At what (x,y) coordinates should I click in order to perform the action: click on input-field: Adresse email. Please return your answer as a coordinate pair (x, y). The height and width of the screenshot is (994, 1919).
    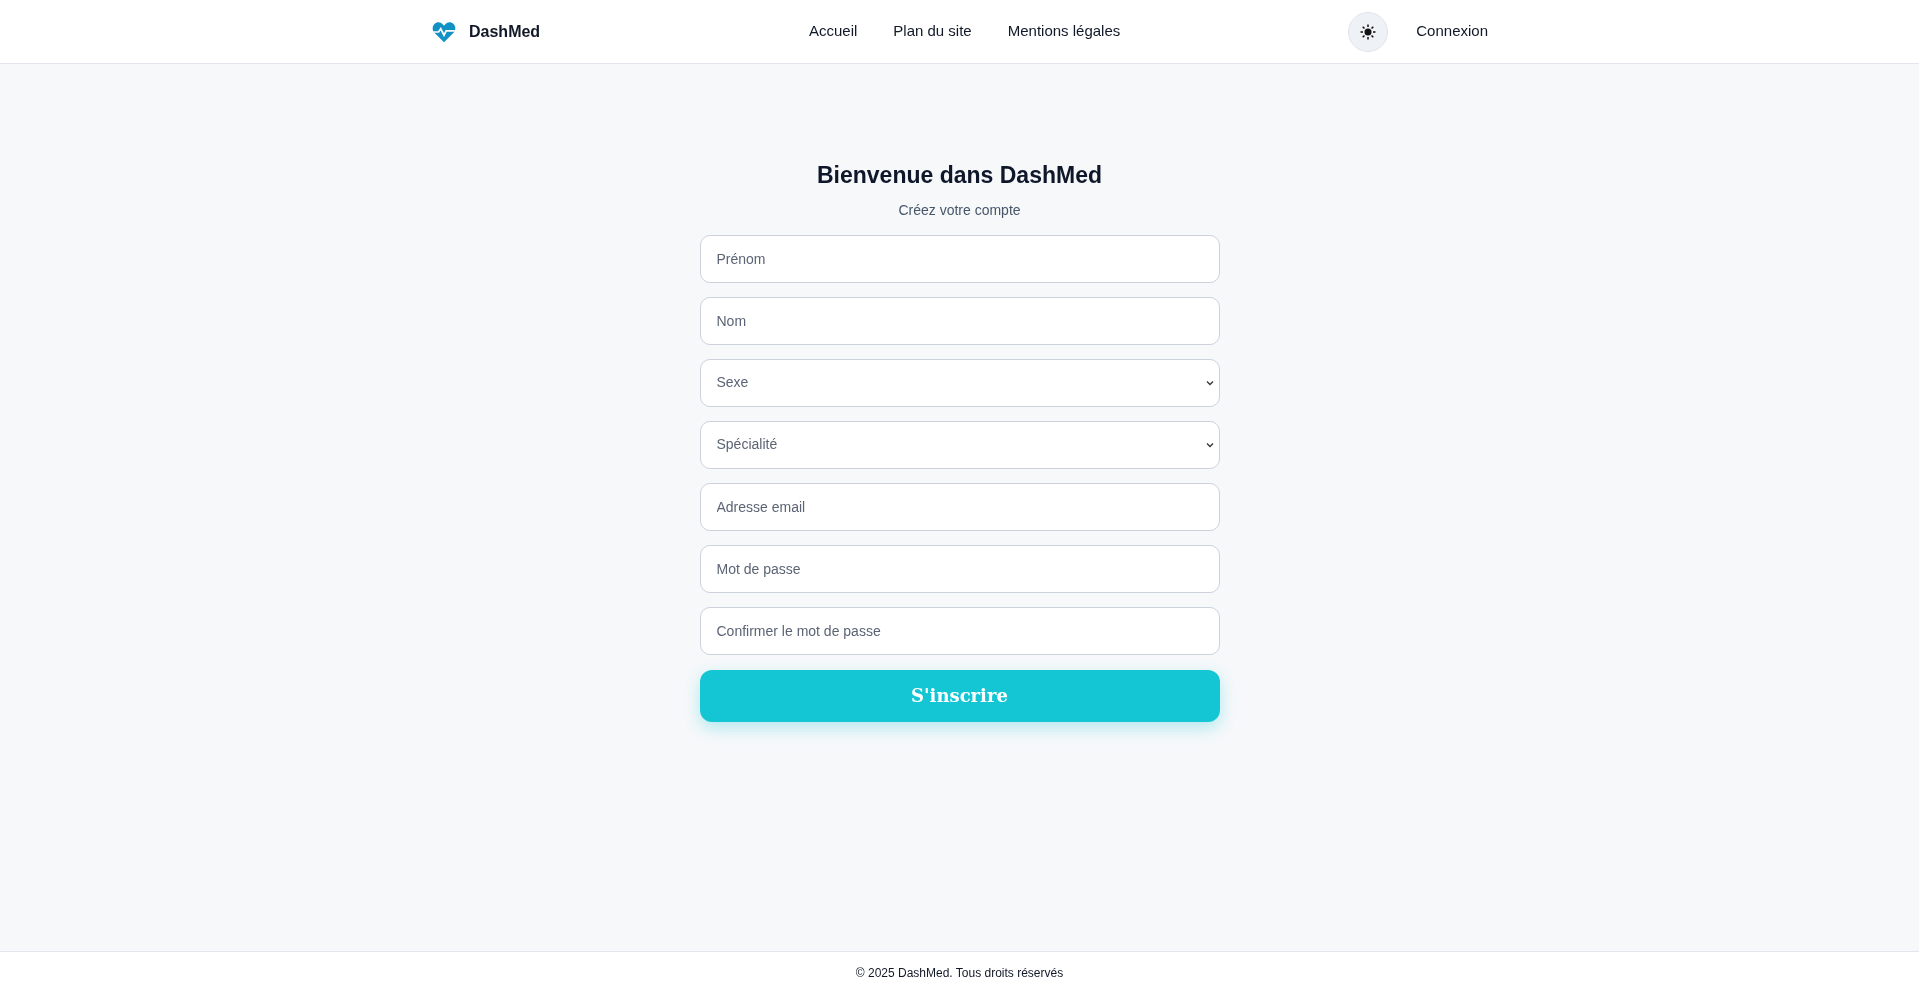
    Looking at the image, I should click on (959, 506).